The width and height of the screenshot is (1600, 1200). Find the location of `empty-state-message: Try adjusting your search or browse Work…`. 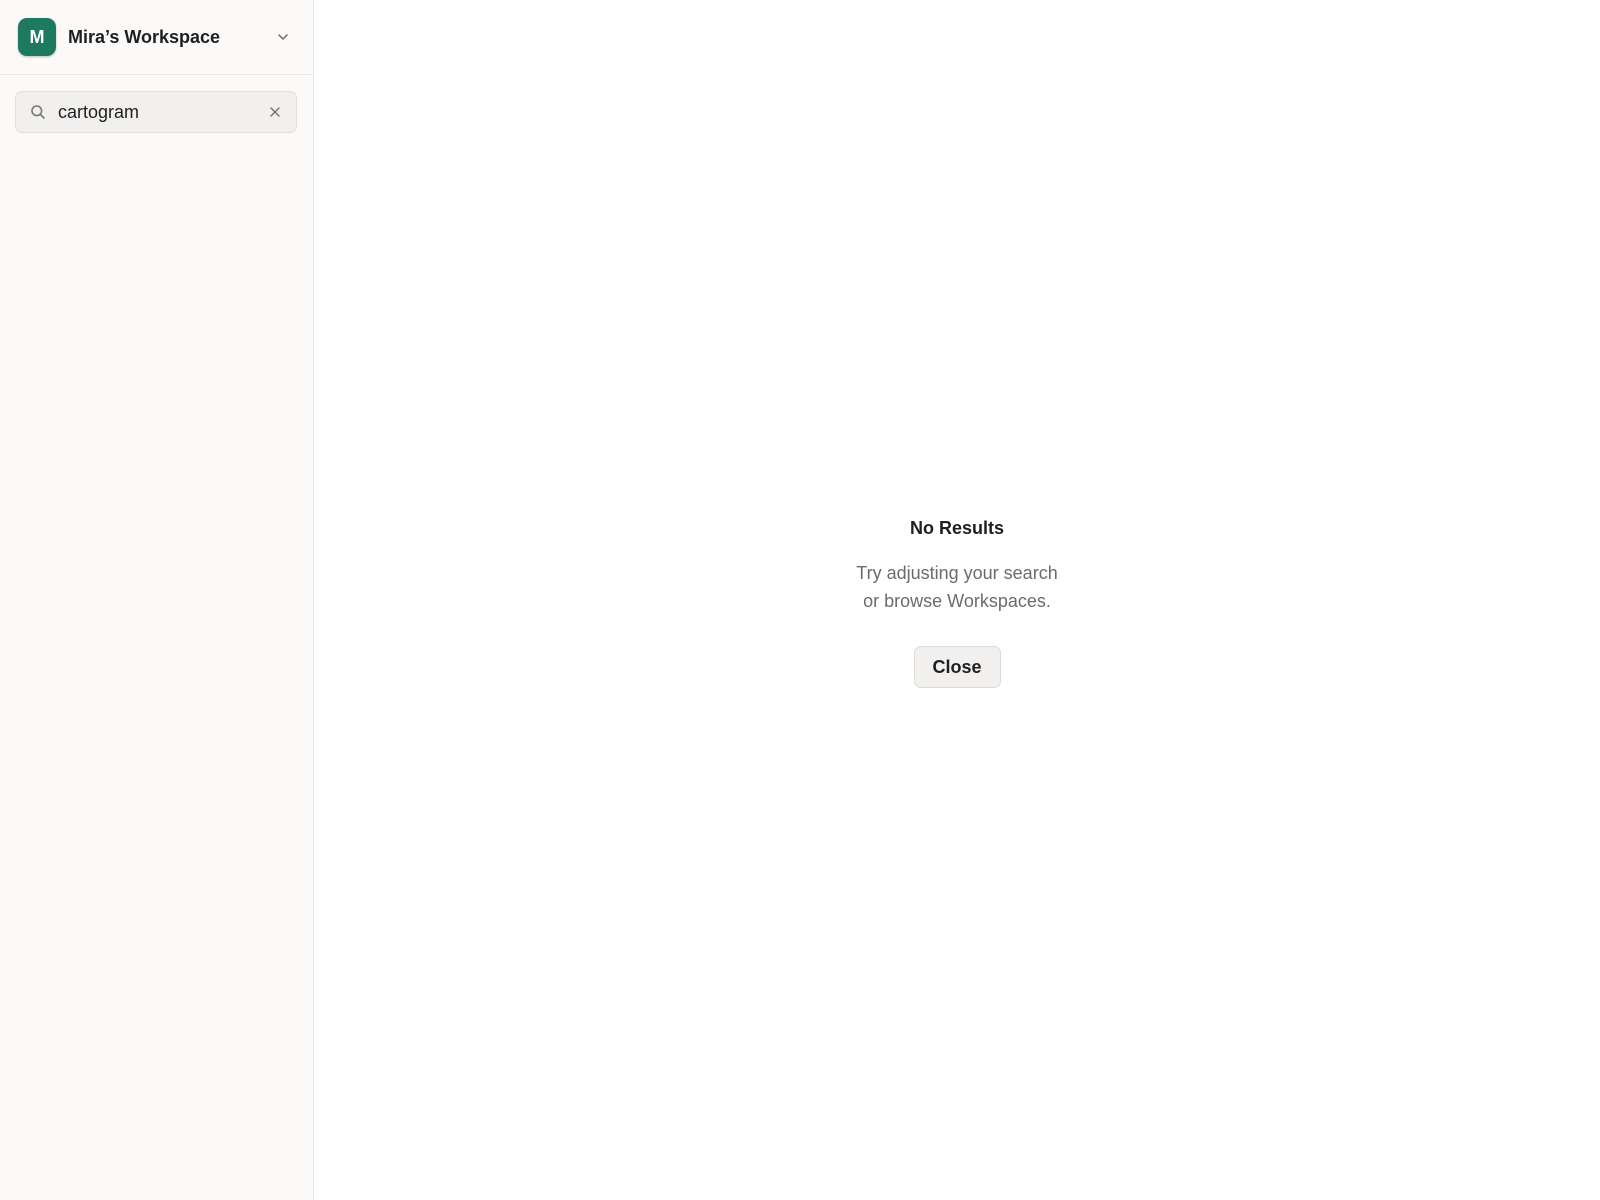

empty-state-message: Try adjusting your search or browse Work… is located at coordinates (956, 587).